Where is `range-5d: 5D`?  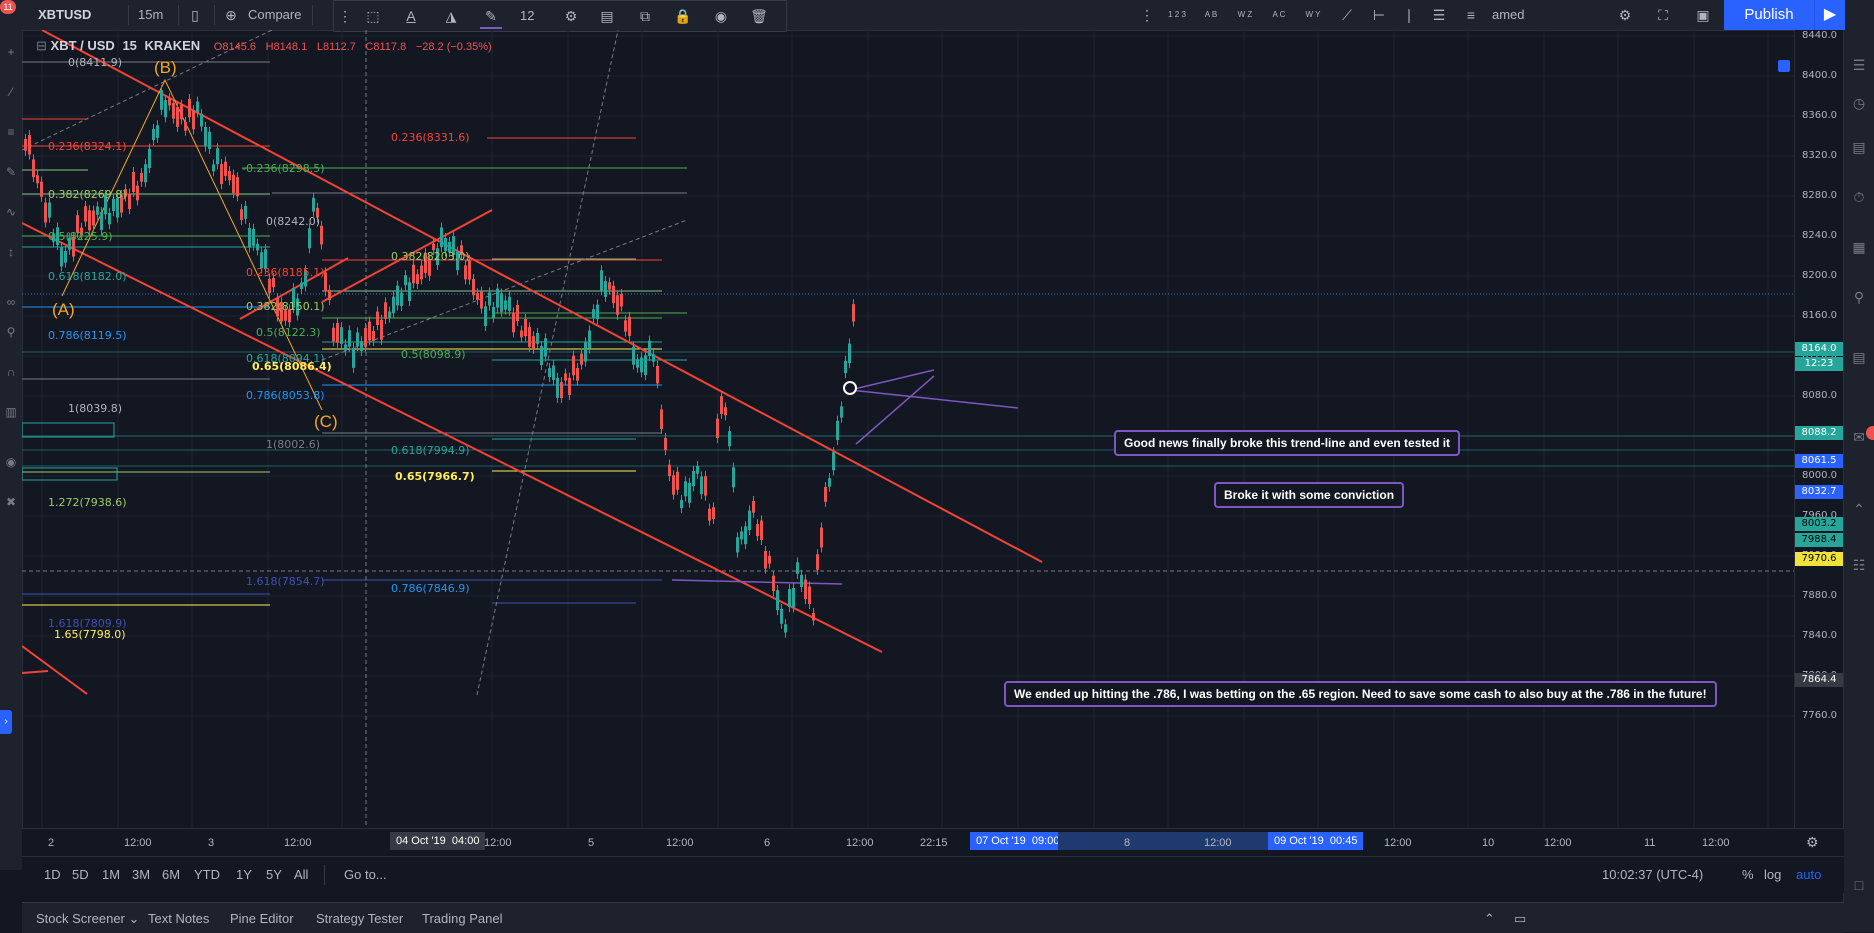
range-5d: 5D is located at coordinates (80, 874).